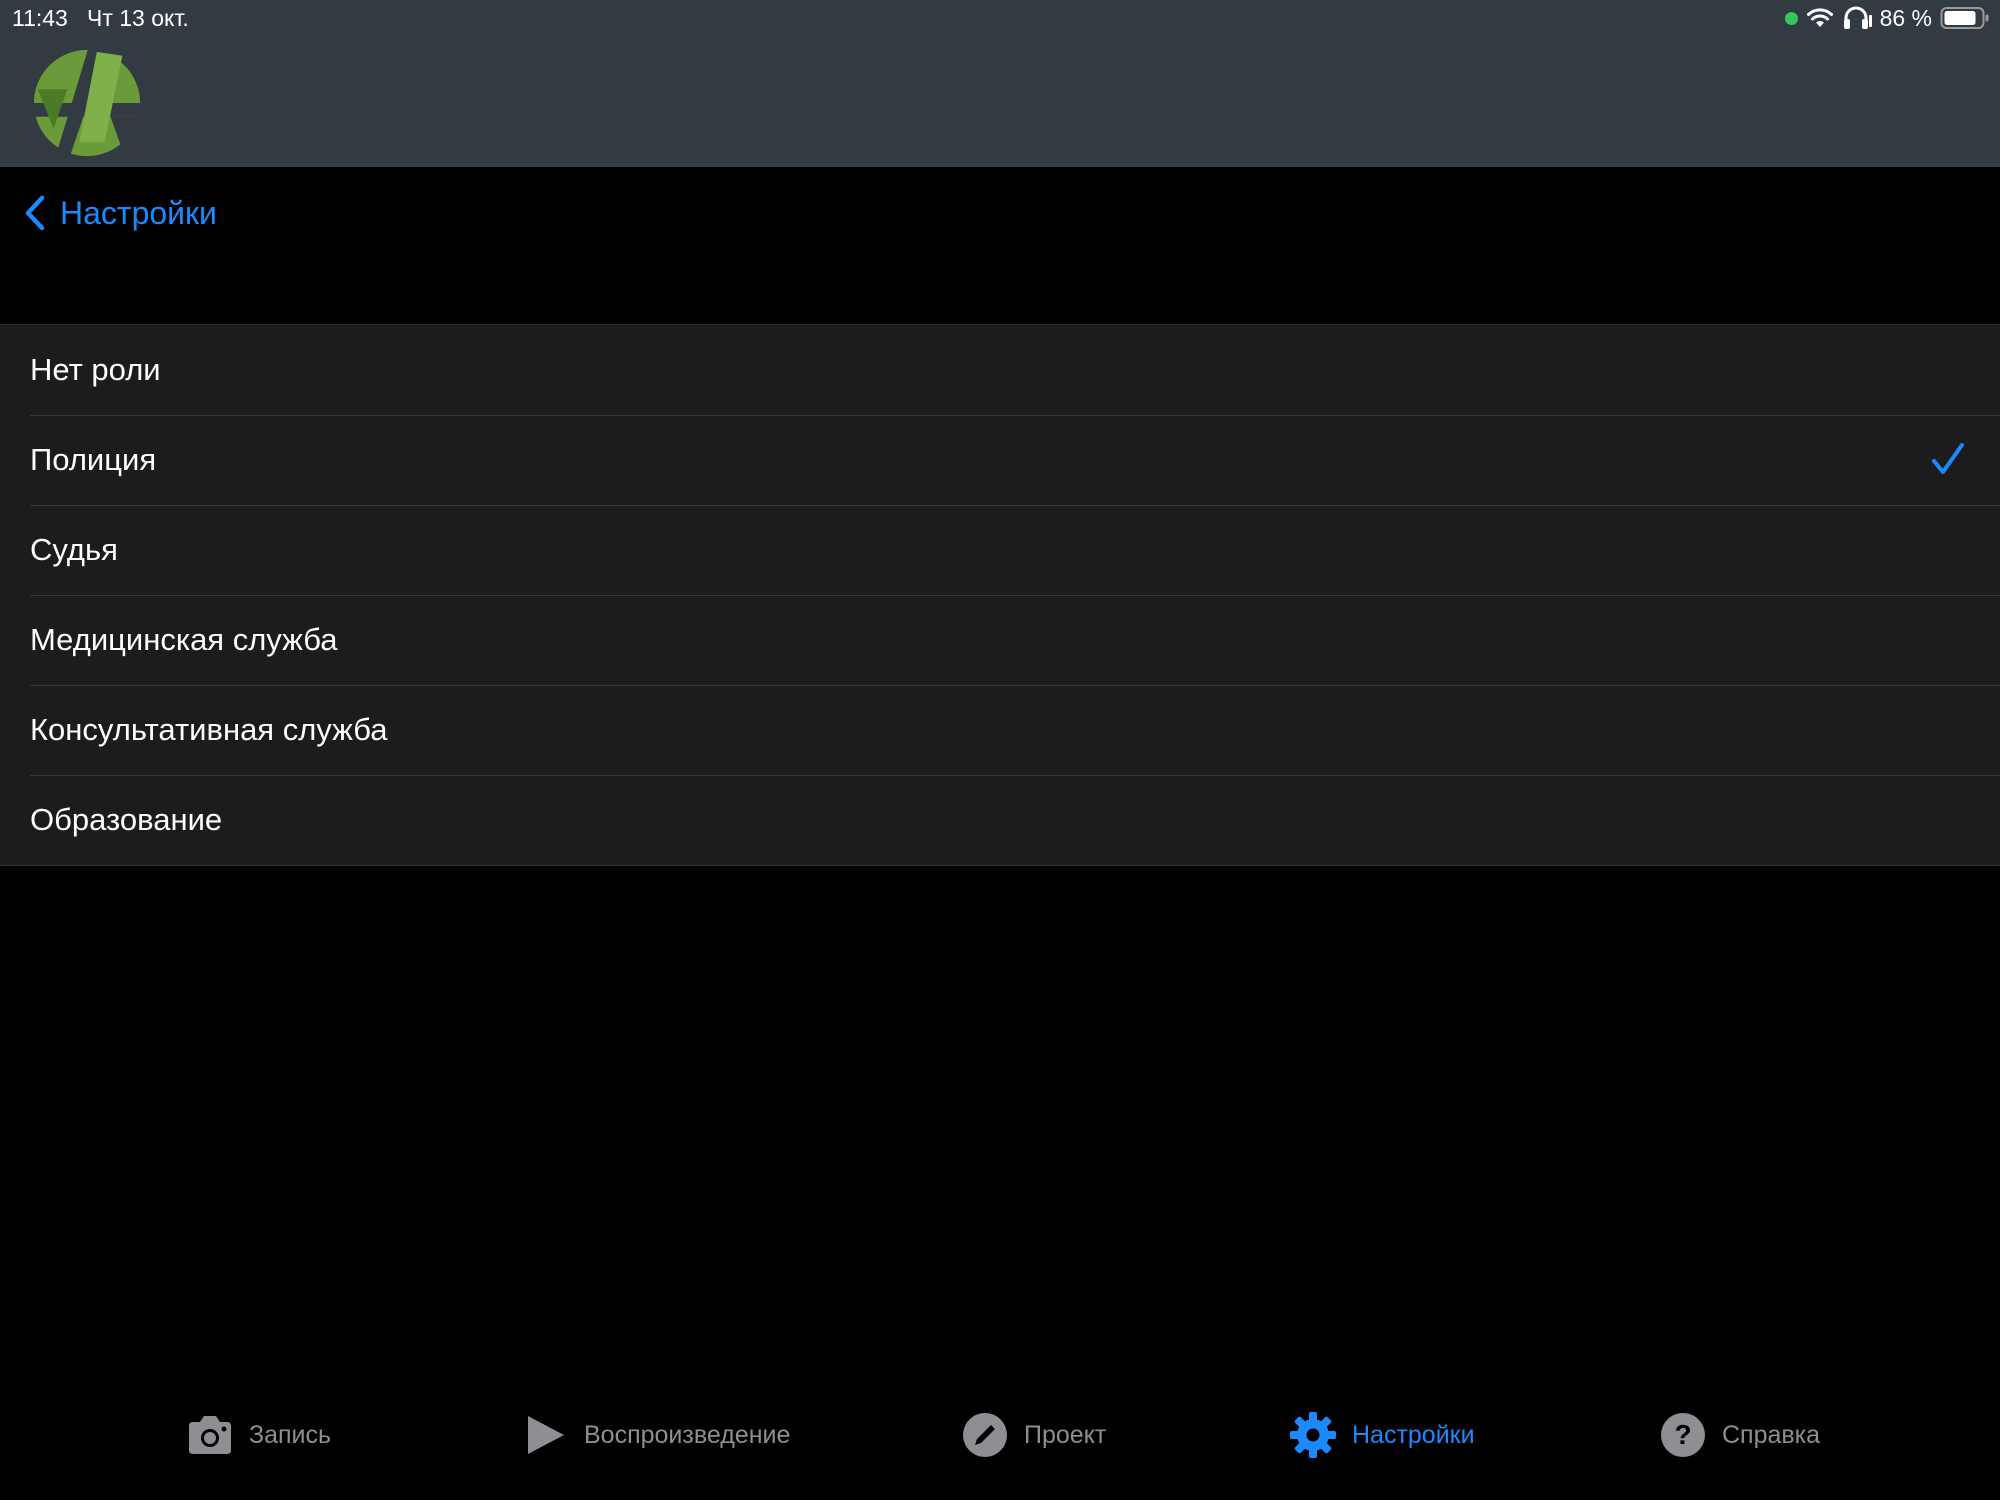 This screenshot has height=1500, width=2000. I want to click on role-label: Судья, so click(74, 549).